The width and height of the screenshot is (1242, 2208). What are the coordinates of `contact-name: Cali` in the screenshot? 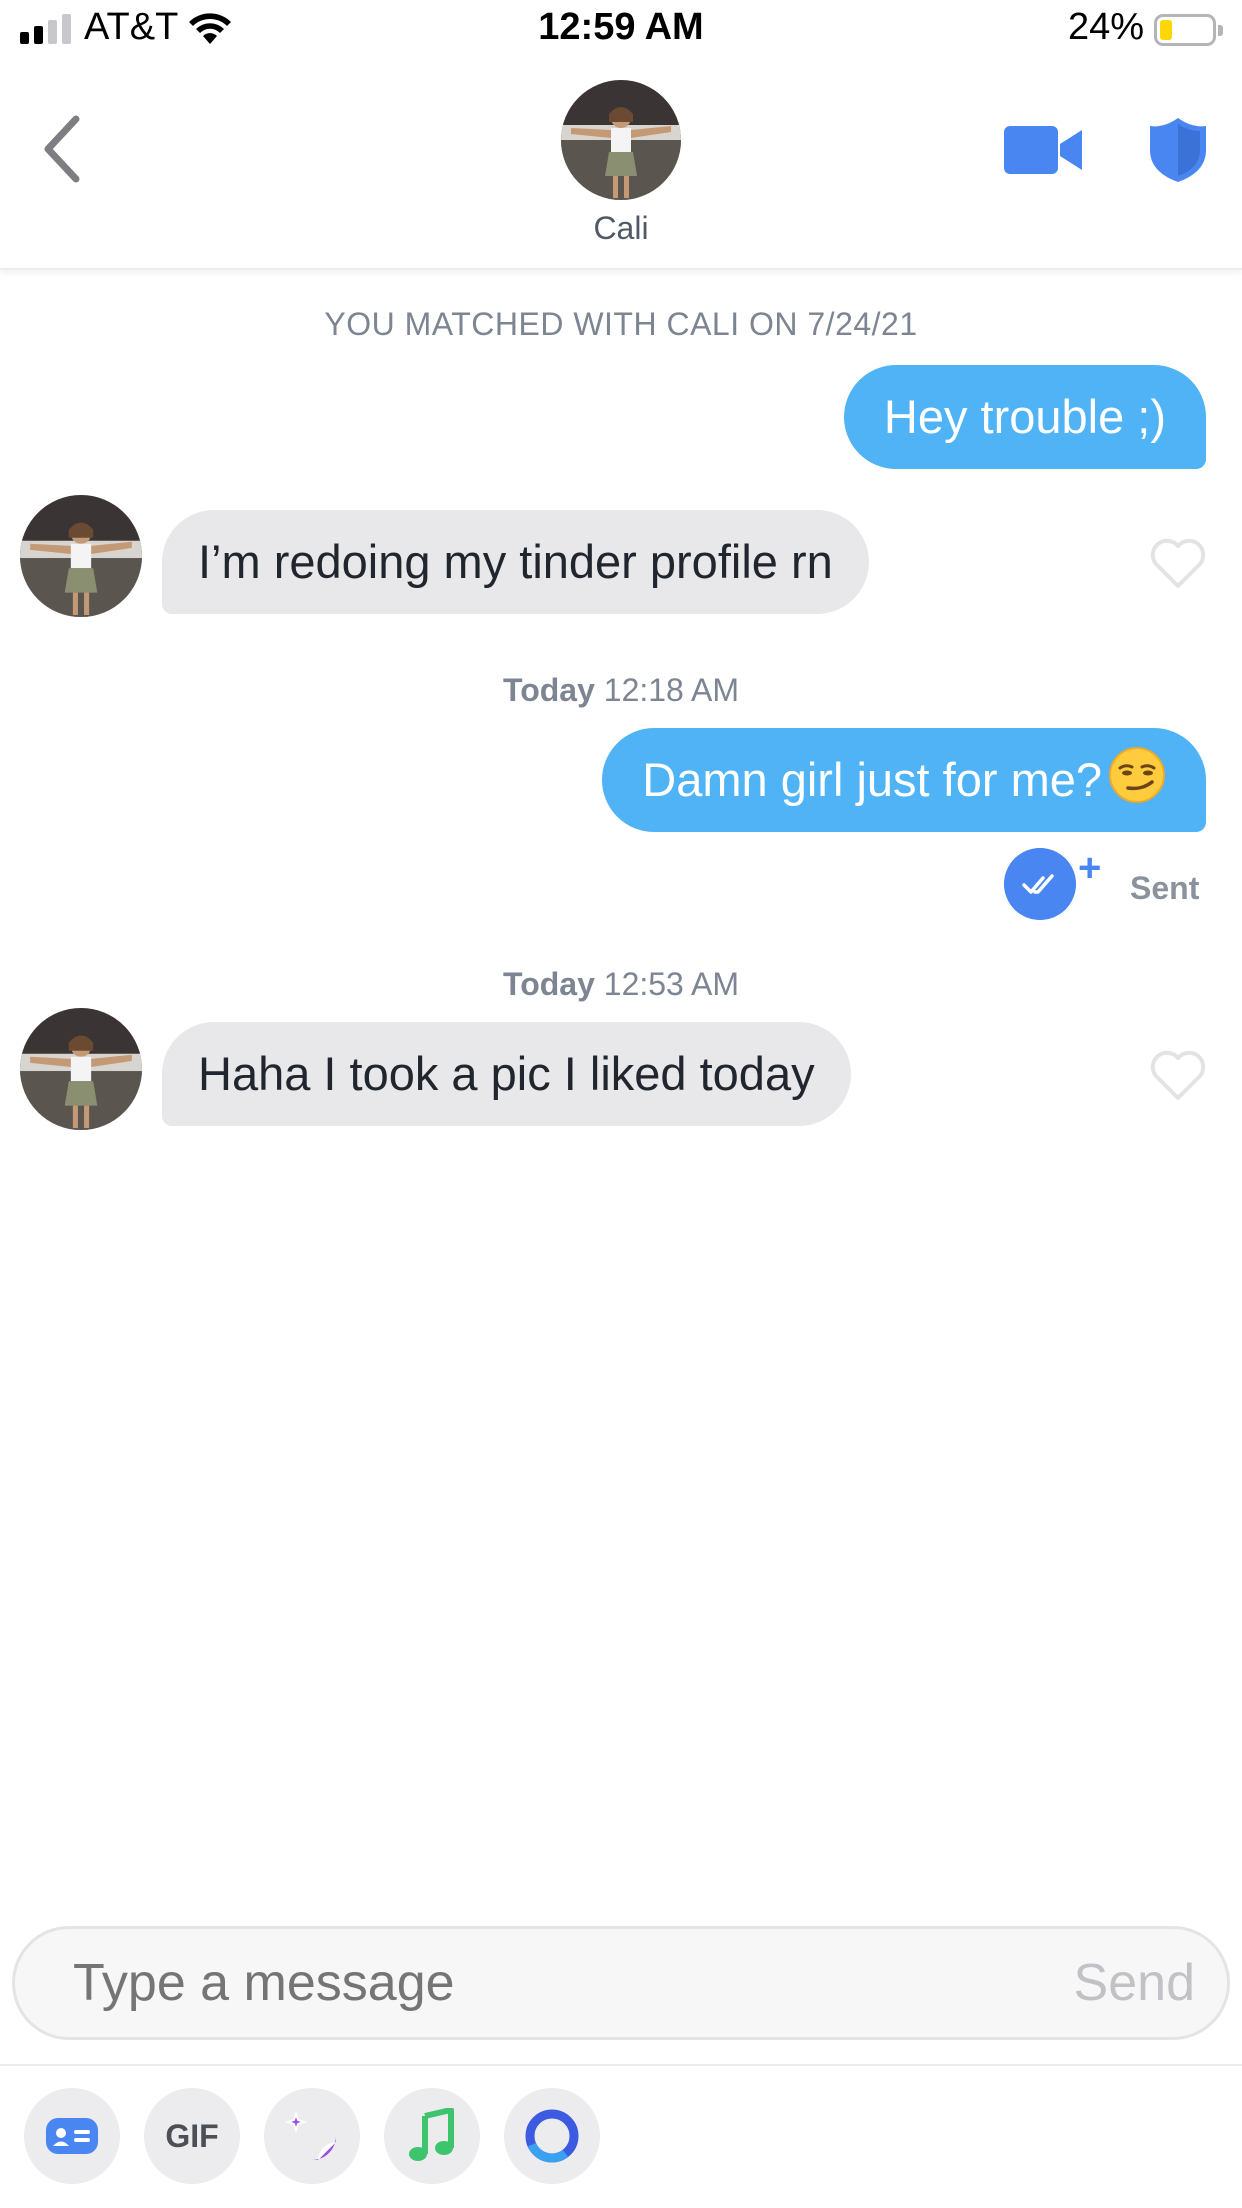 It's located at (621, 228).